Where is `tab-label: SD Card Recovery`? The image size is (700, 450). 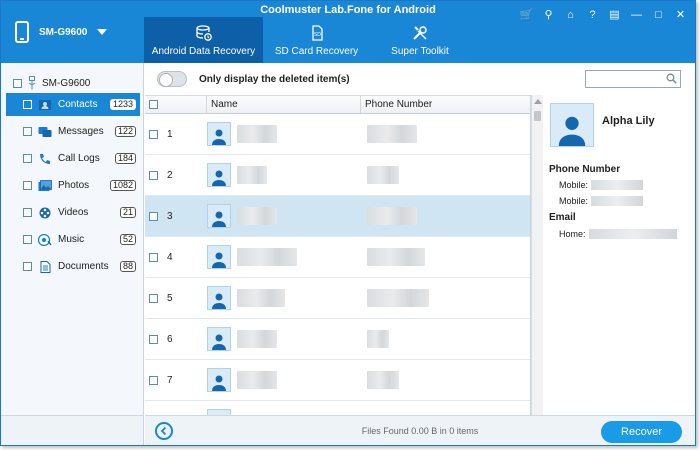 tab-label: SD Card Recovery is located at coordinates (316, 51).